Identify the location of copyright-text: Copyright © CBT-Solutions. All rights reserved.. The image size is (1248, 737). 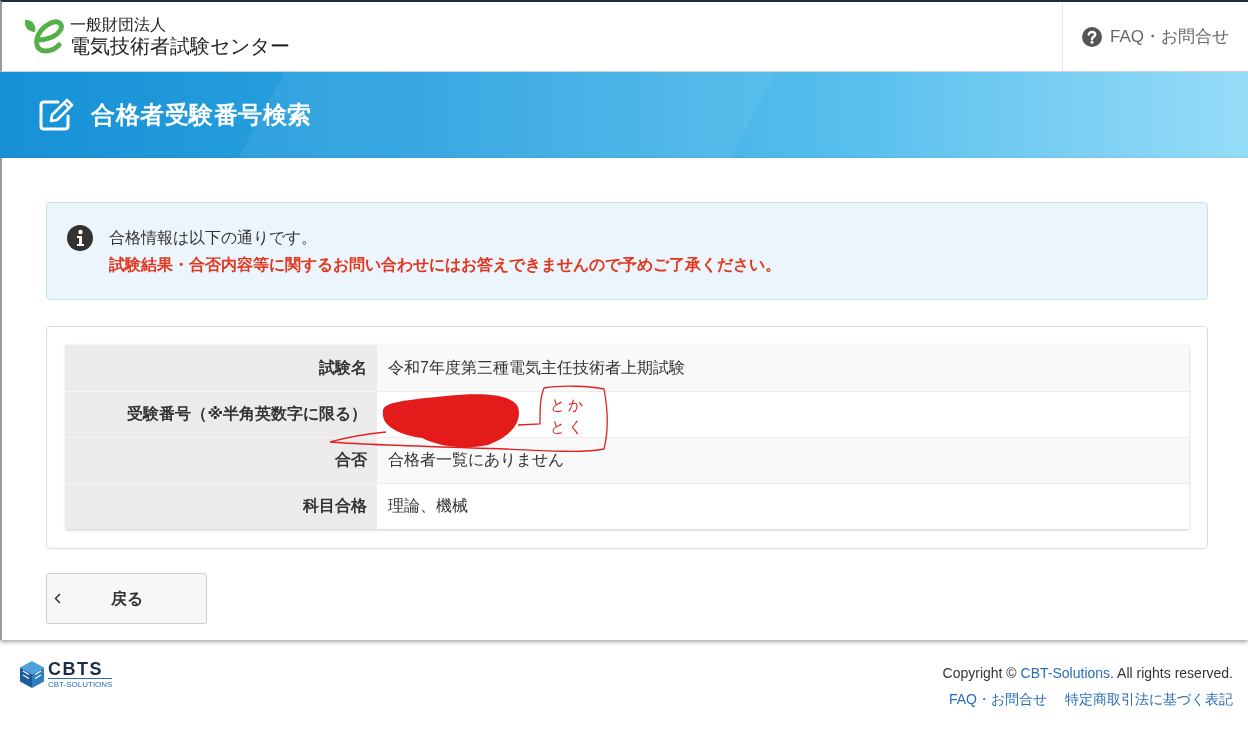
(1087, 673).